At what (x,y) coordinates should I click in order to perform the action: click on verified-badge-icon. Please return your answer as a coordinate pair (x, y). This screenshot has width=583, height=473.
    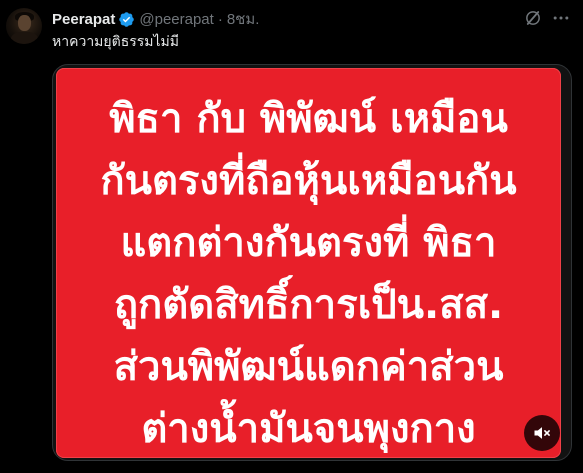
    Looking at the image, I should click on (126, 19).